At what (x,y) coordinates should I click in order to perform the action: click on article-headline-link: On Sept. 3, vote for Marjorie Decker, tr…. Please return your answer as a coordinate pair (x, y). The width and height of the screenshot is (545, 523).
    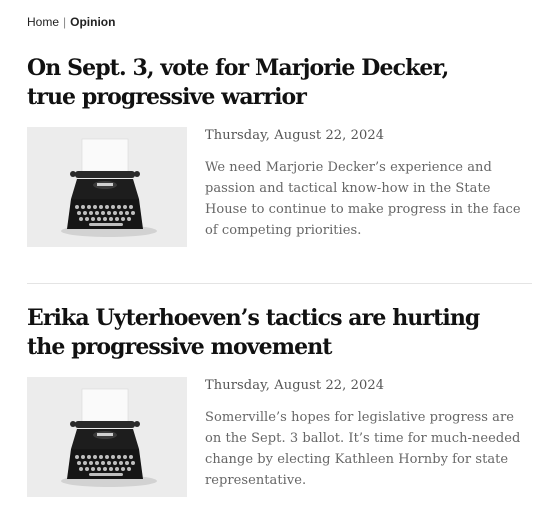
    Looking at the image, I should click on (262, 83).